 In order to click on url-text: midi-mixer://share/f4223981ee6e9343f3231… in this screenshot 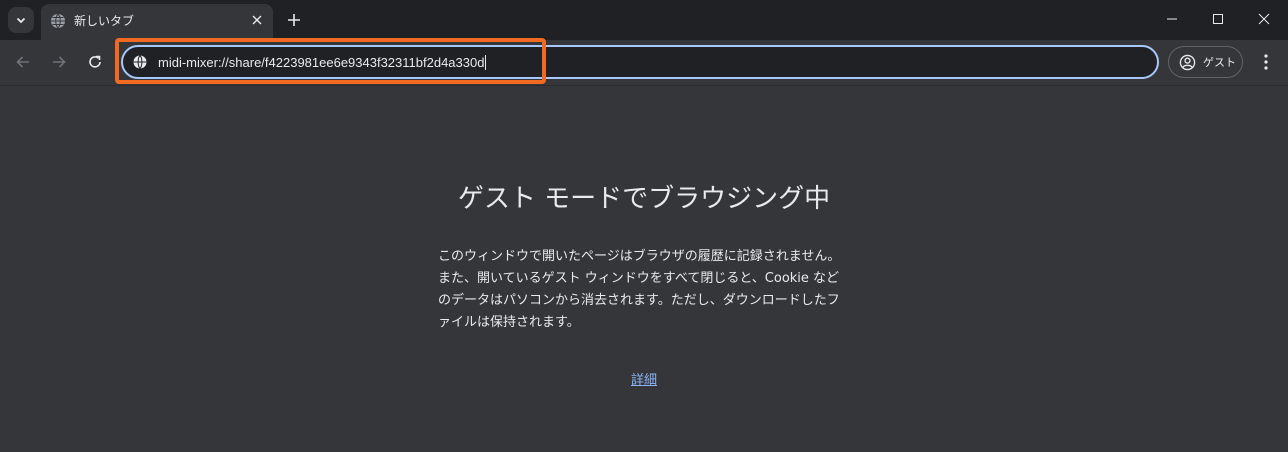, I will do `click(322, 62)`.